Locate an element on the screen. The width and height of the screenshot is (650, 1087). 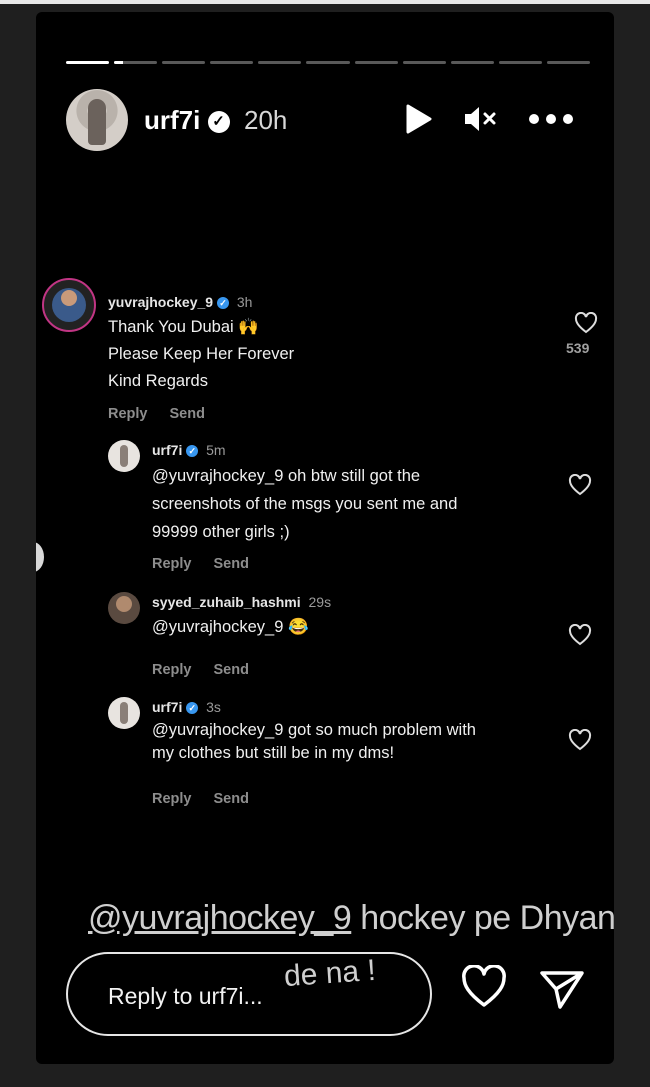
username-text: syyed_zuhaib_hashmi is located at coordinates (226, 602).